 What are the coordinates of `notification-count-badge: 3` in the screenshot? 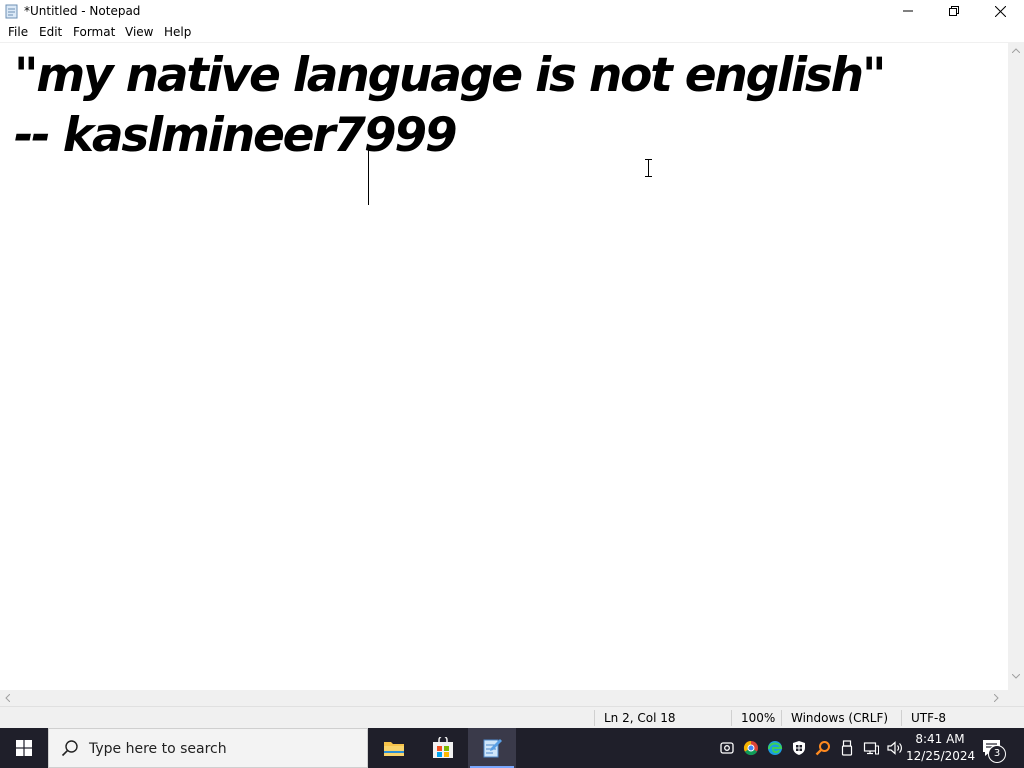 It's located at (997, 754).